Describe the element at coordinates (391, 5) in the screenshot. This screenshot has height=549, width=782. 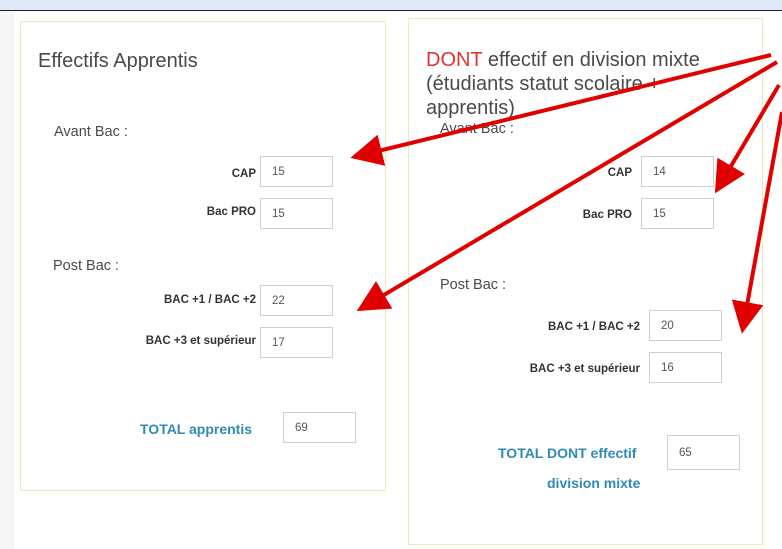
I see `top-toolbar-strip` at that location.